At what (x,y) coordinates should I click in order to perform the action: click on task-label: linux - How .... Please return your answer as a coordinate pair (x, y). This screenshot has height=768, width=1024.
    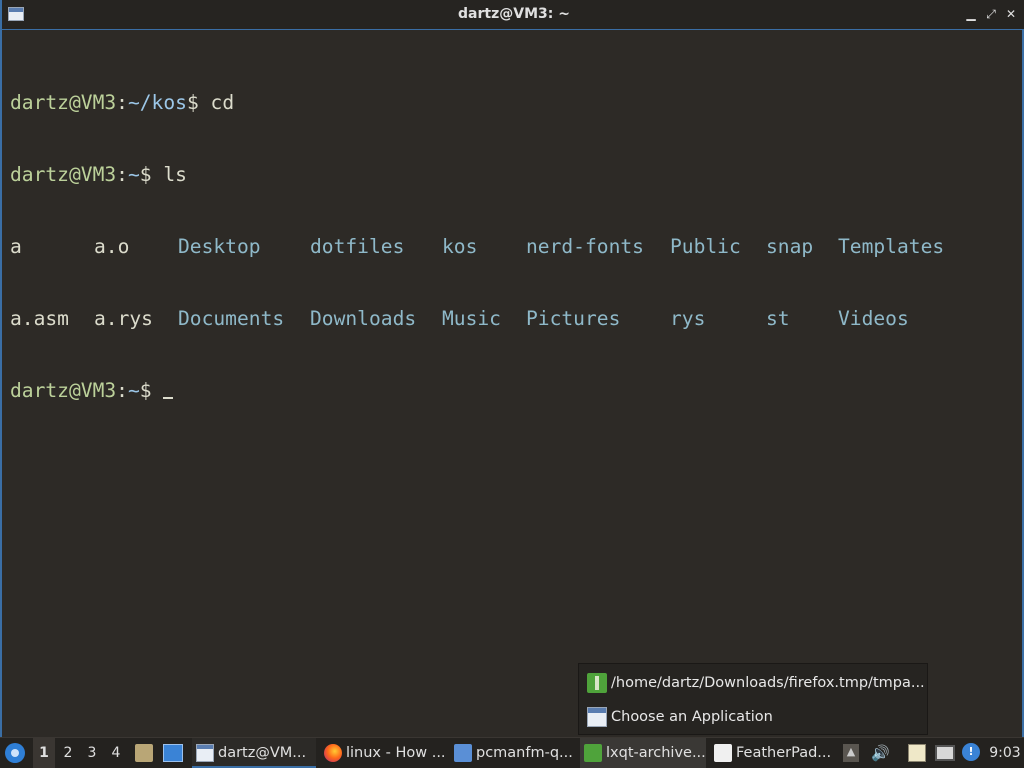
    Looking at the image, I should click on (396, 753).